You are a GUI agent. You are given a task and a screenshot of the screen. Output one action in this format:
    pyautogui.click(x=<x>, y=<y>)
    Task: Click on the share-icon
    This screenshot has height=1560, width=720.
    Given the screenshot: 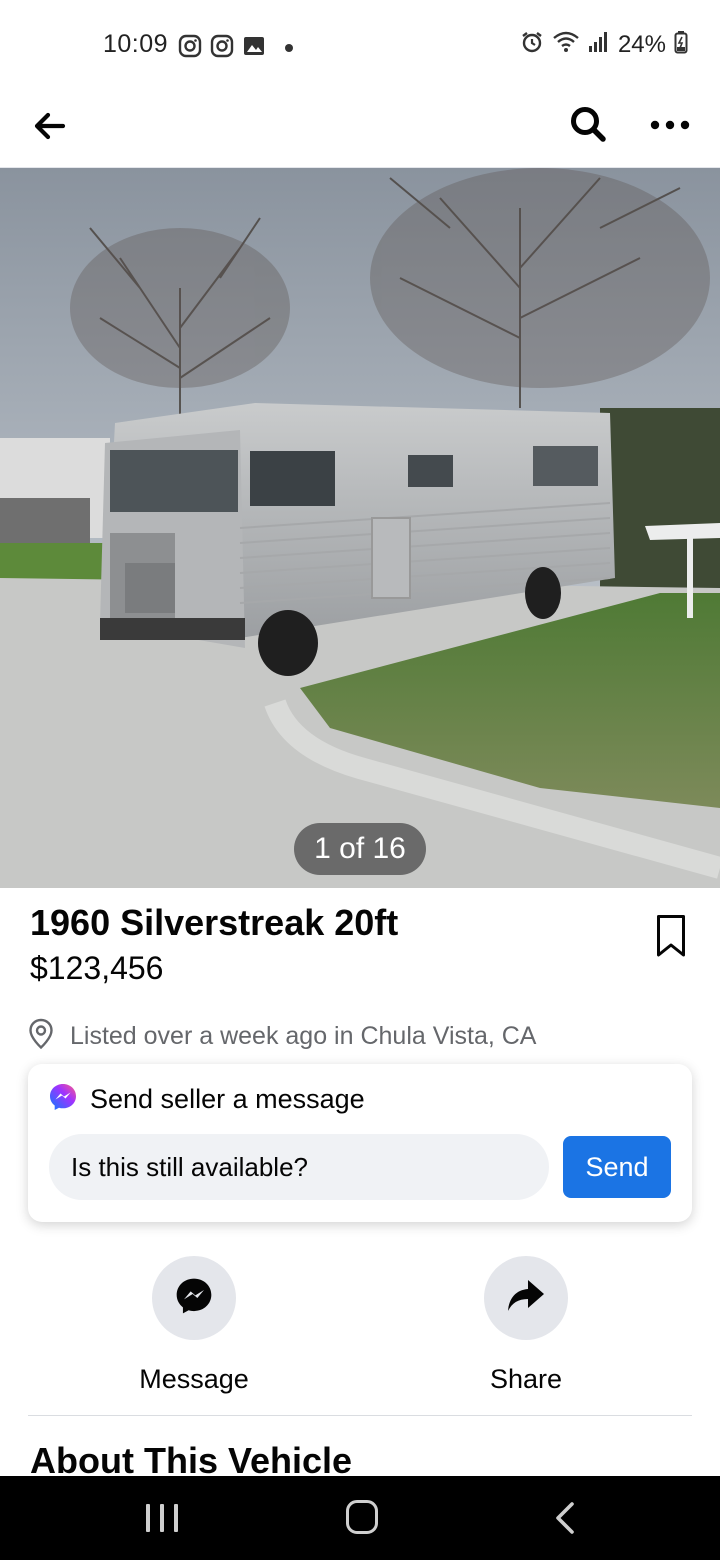 What is the action you would take?
    pyautogui.click(x=526, y=1298)
    